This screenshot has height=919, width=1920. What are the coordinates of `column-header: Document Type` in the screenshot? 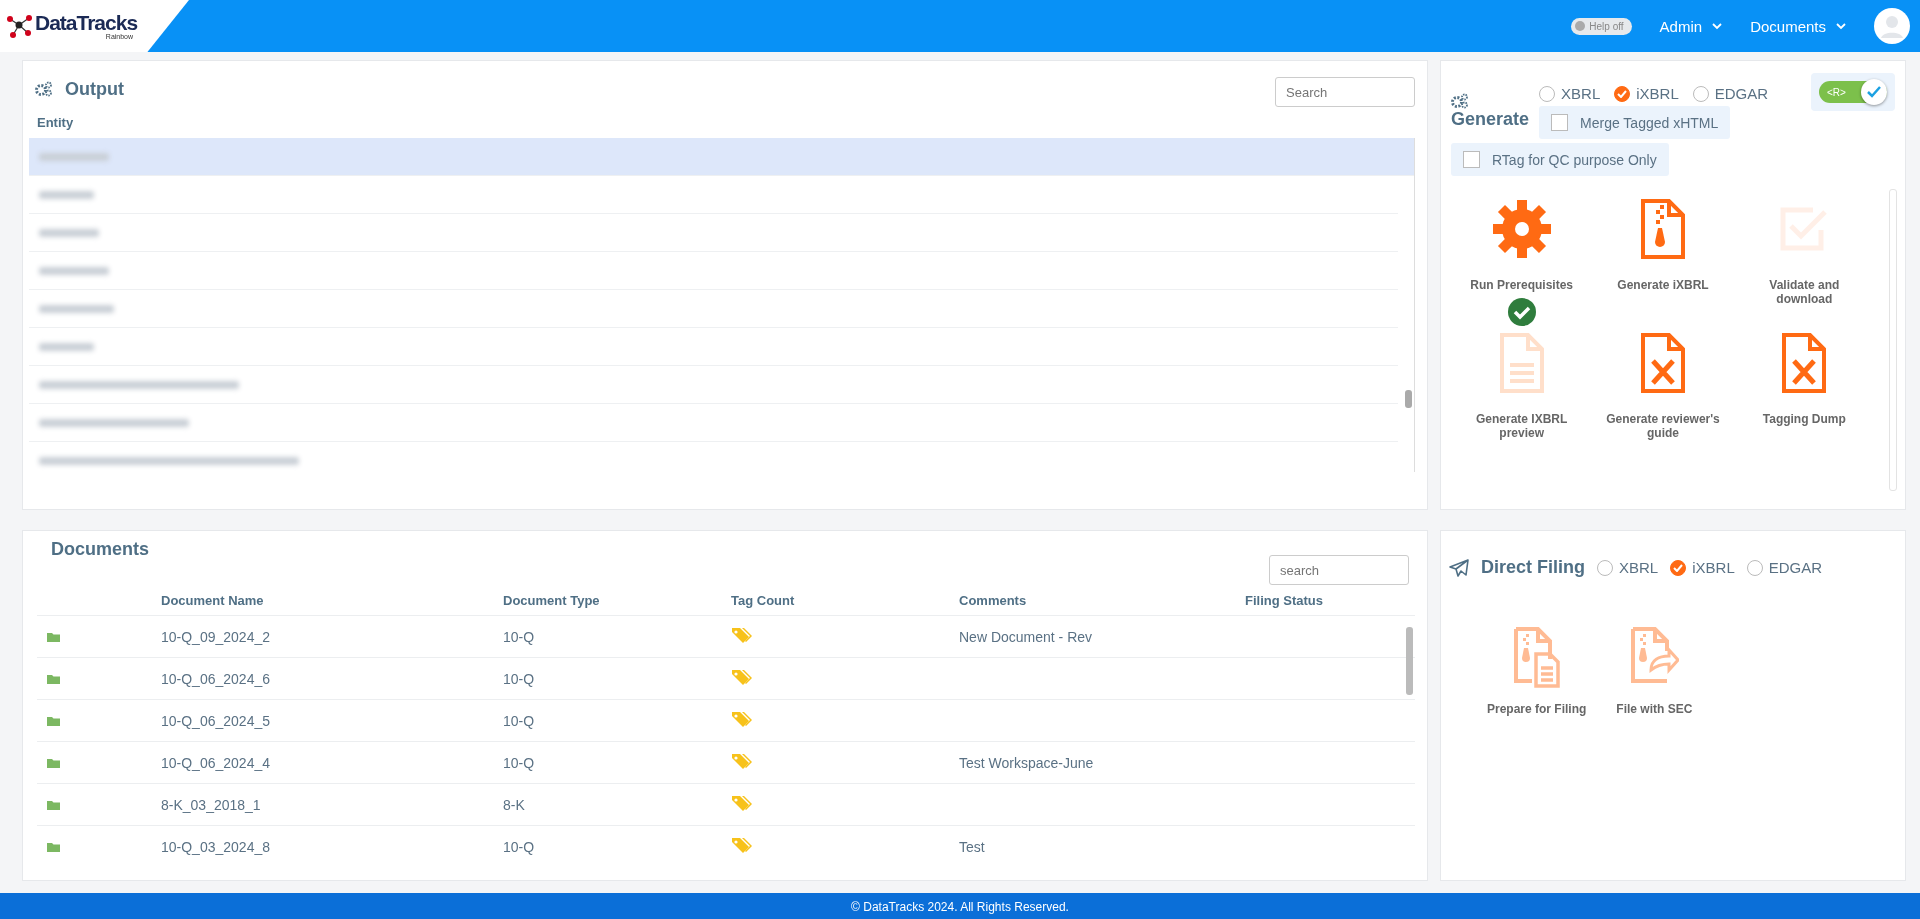 It's located at (552, 600).